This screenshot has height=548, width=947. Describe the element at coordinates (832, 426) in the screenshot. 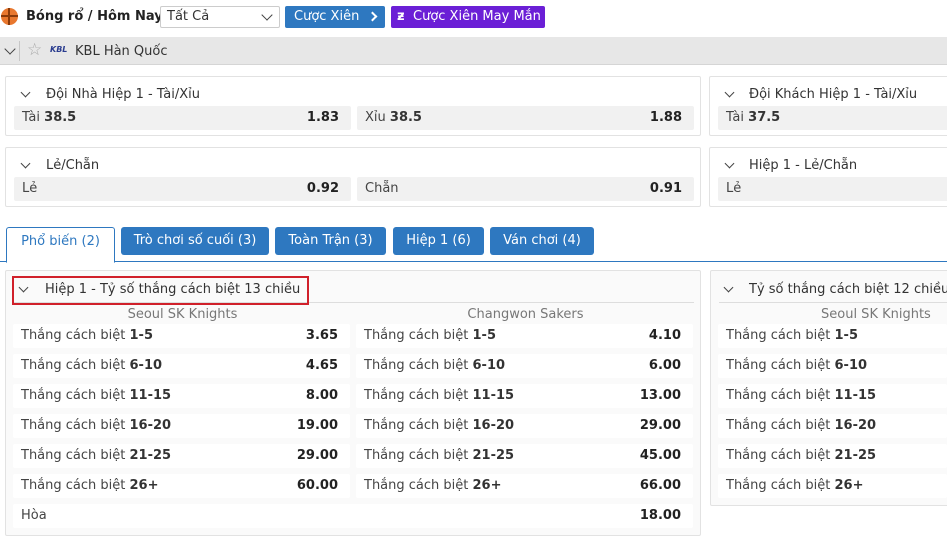

I see `odds-cell-home: Thắng cách biệt 16-20` at that location.